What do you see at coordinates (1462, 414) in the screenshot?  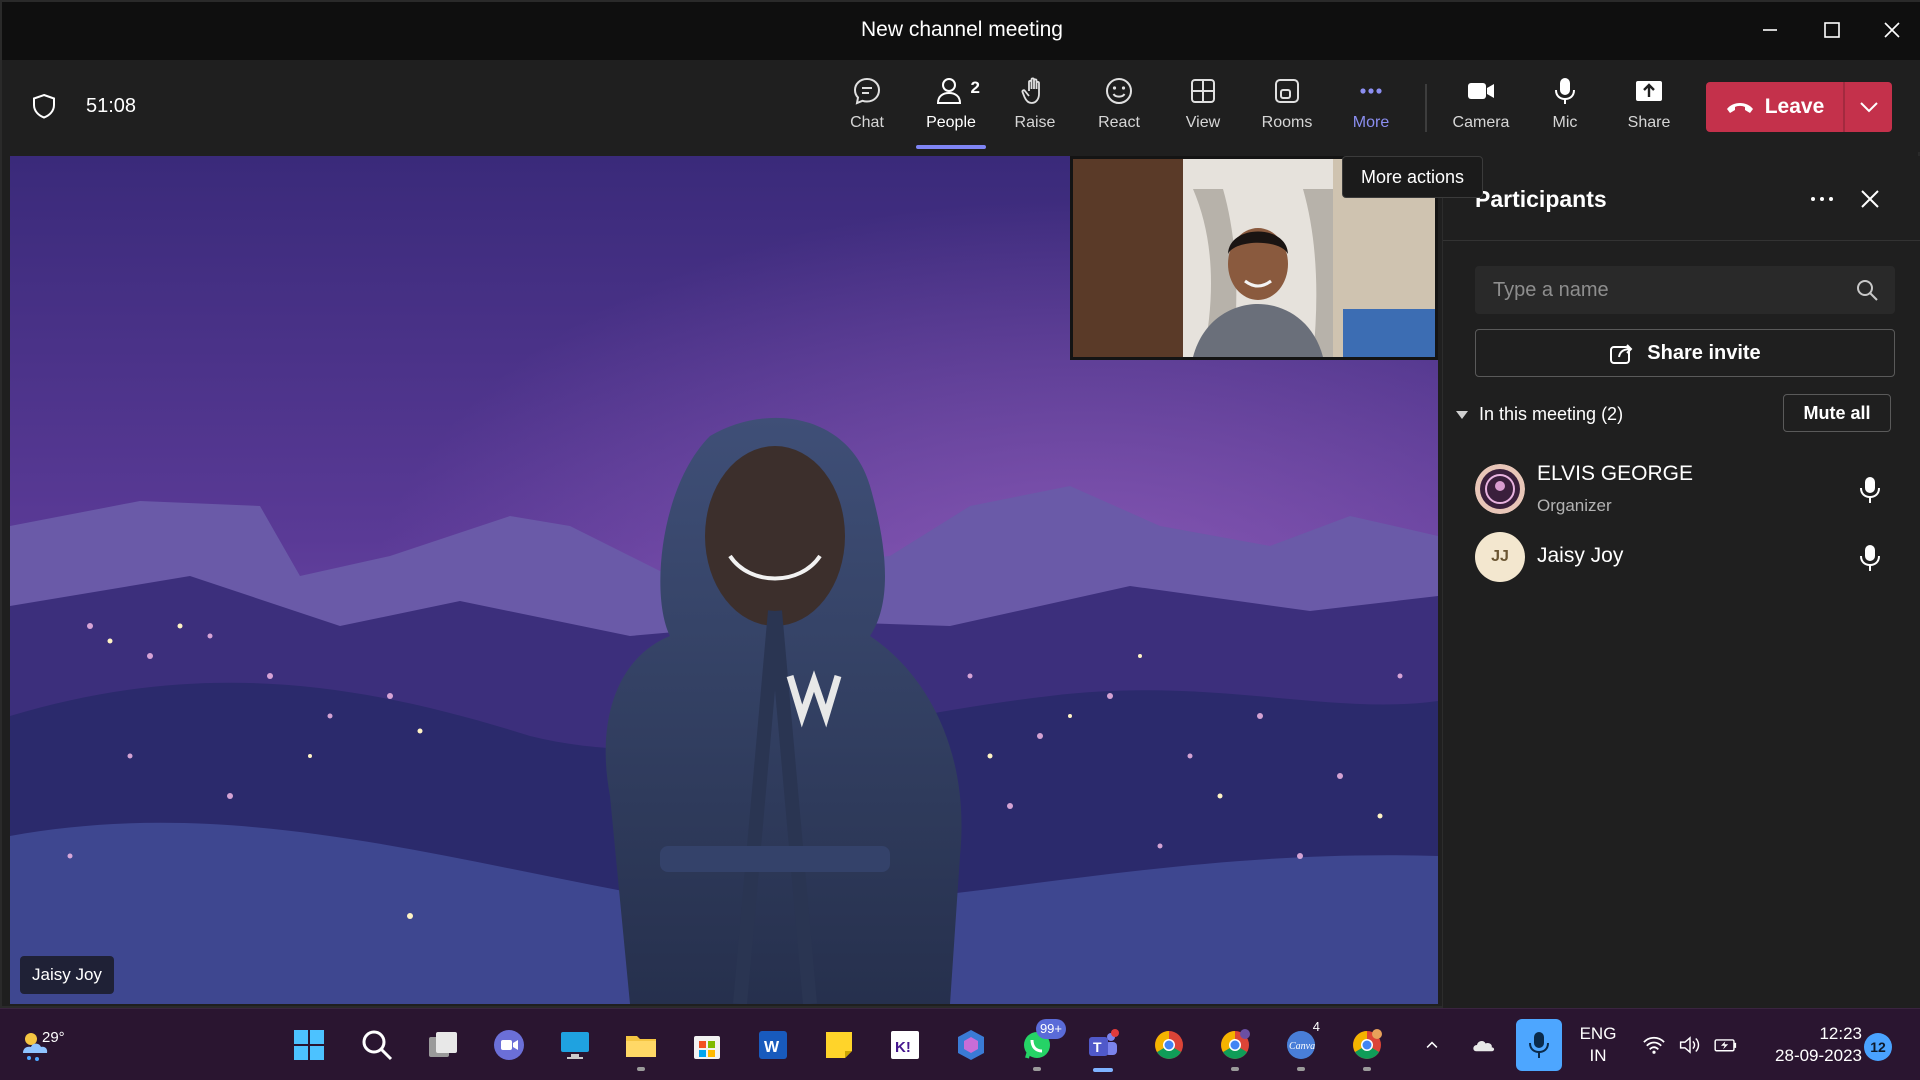 I see `caret-down-icon` at bounding box center [1462, 414].